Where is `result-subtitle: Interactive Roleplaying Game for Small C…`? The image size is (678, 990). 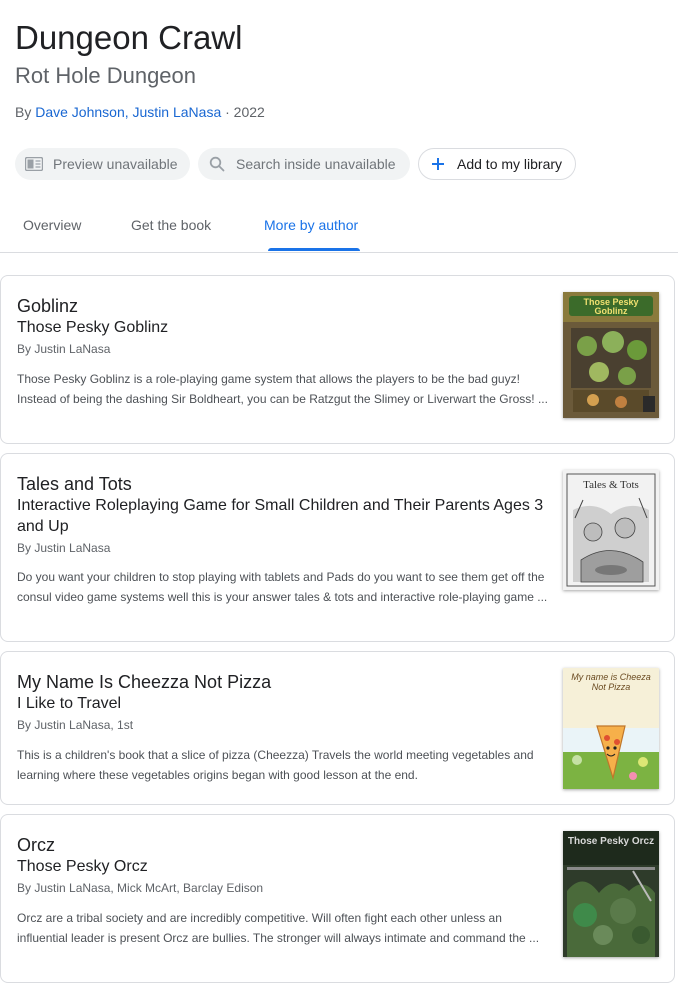
result-subtitle: Interactive Roleplaying Game for Small C… is located at coordinates (280, 516).